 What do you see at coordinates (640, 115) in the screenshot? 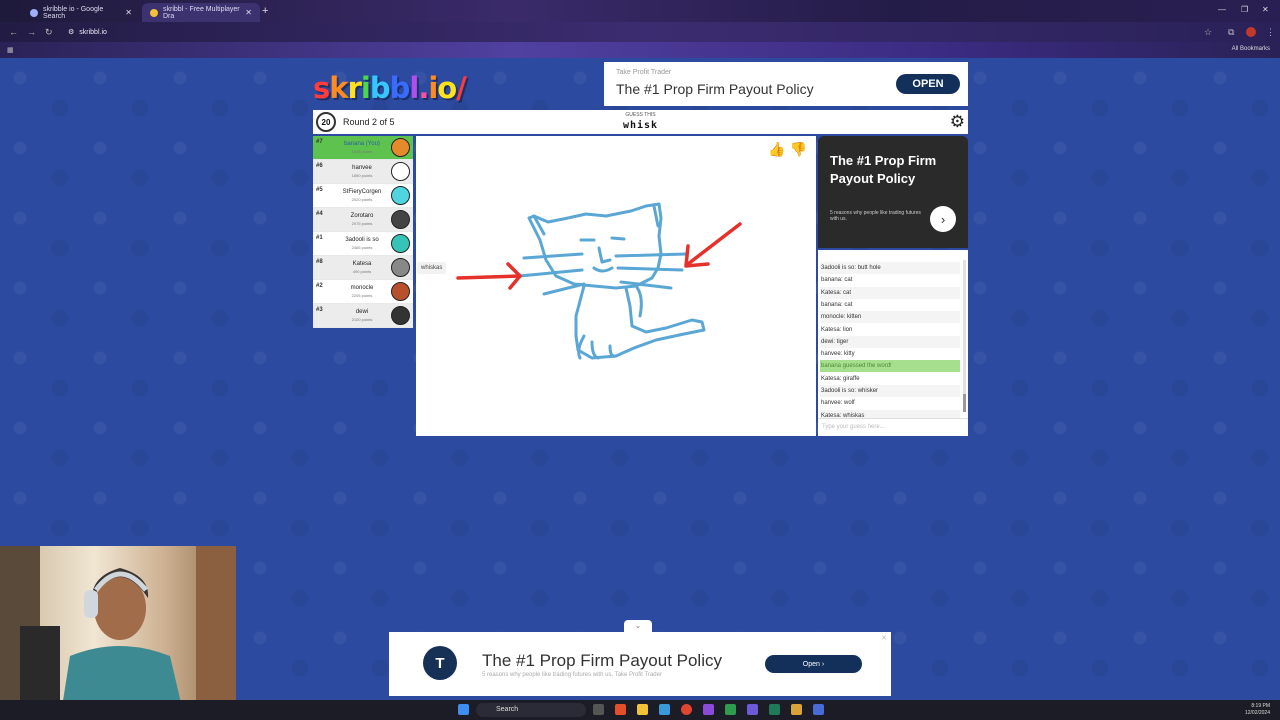
I see `guess-label: GUESS THIS` at bounding box center [640, 115].